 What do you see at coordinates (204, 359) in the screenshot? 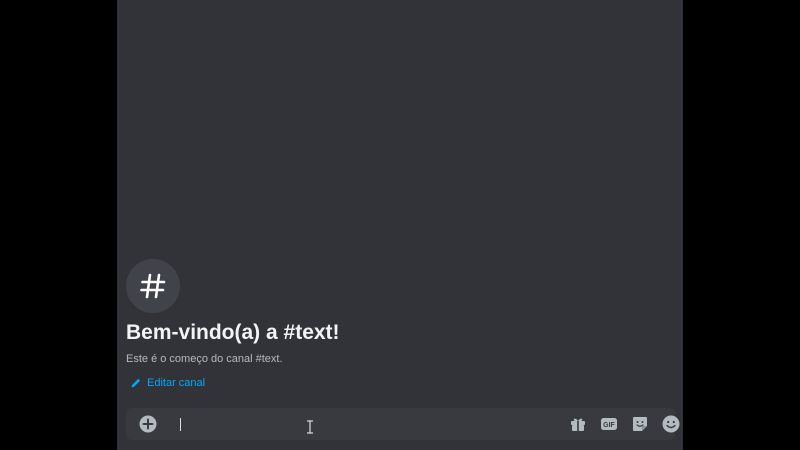
I see `welcome-subtitle: Este é o começo do canal #text.` at bounding box center [204, 359].